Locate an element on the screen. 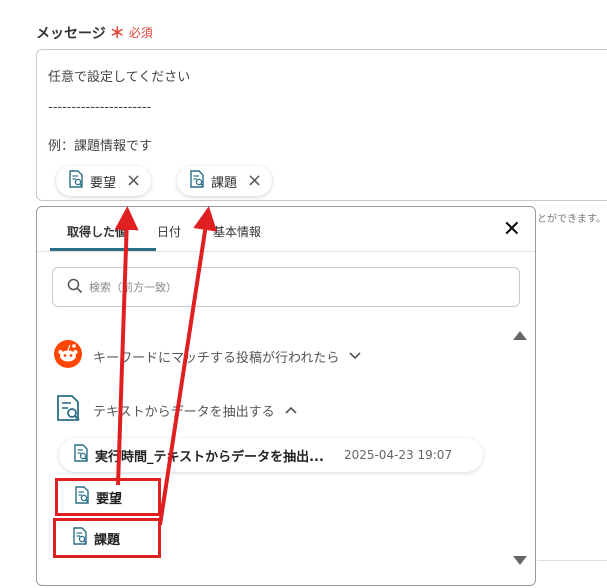 The width and height of the screenshot is (607, 588). result-row: 実行時間_テキストからデータを抽出... 2025-04-23 19:07 is located at coordinates (271, 455).